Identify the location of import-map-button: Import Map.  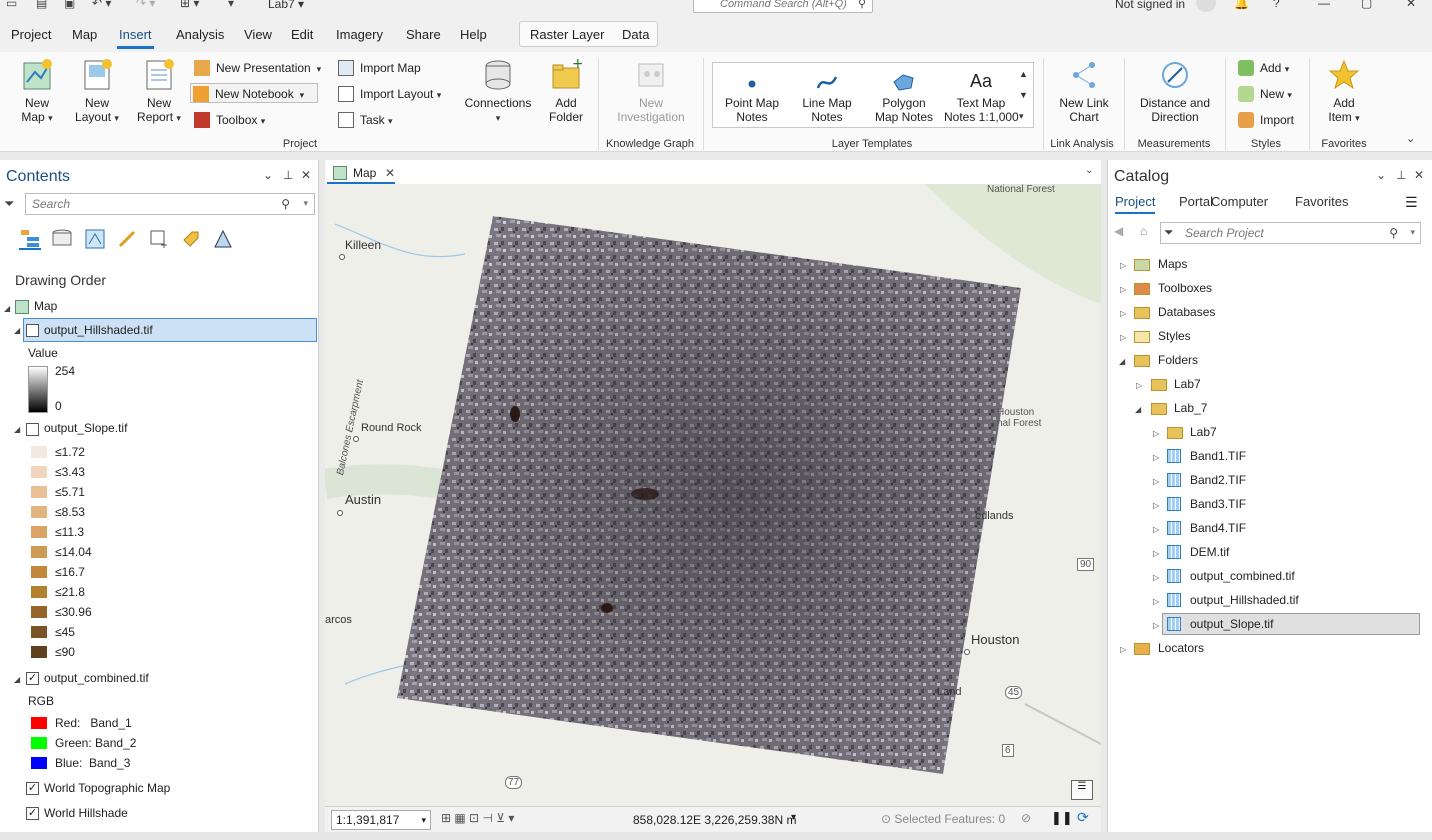
(378, 68).